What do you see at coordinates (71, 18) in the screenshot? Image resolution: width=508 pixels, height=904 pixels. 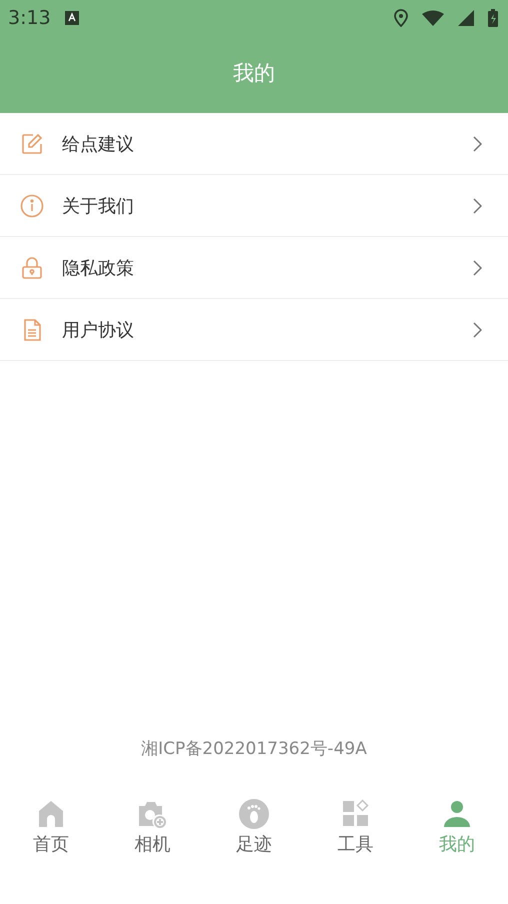 I see `keyboard-icon` at bounding box center [71, 18].